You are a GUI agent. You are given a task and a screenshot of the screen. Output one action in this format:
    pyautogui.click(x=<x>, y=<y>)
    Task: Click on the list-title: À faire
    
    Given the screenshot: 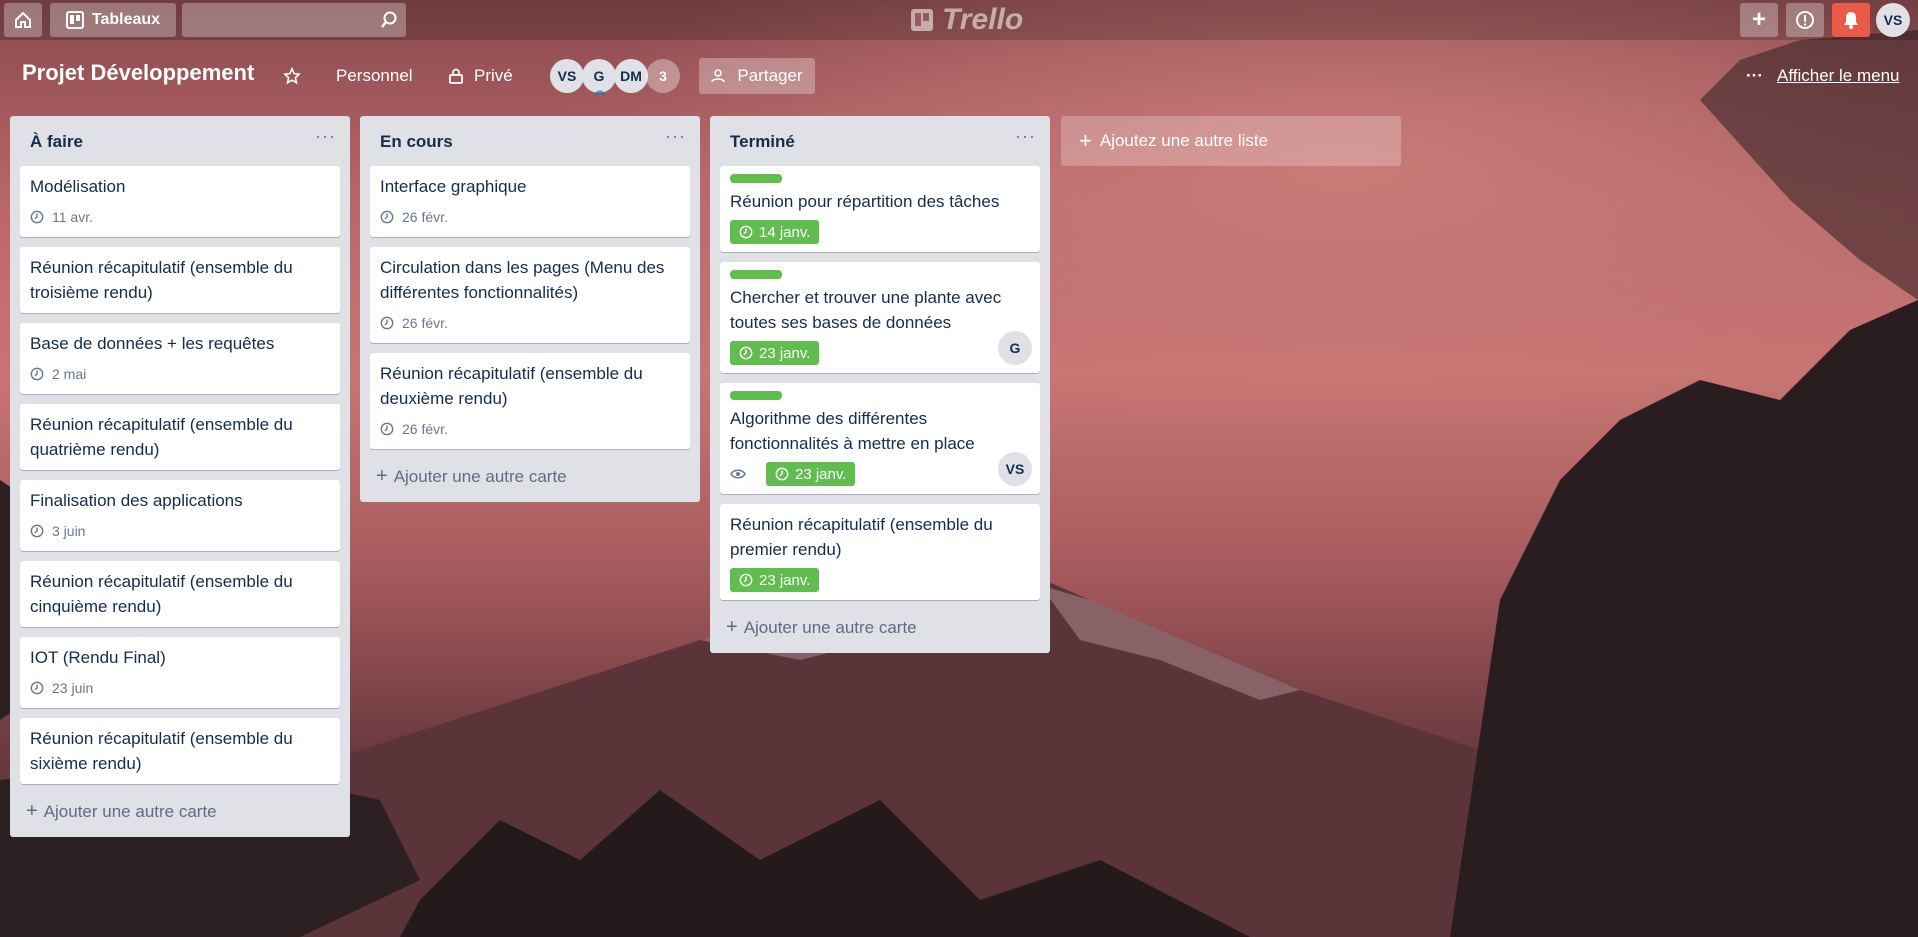 What is the action you would take?
    pyautogui.click(x=56, y=142)
    